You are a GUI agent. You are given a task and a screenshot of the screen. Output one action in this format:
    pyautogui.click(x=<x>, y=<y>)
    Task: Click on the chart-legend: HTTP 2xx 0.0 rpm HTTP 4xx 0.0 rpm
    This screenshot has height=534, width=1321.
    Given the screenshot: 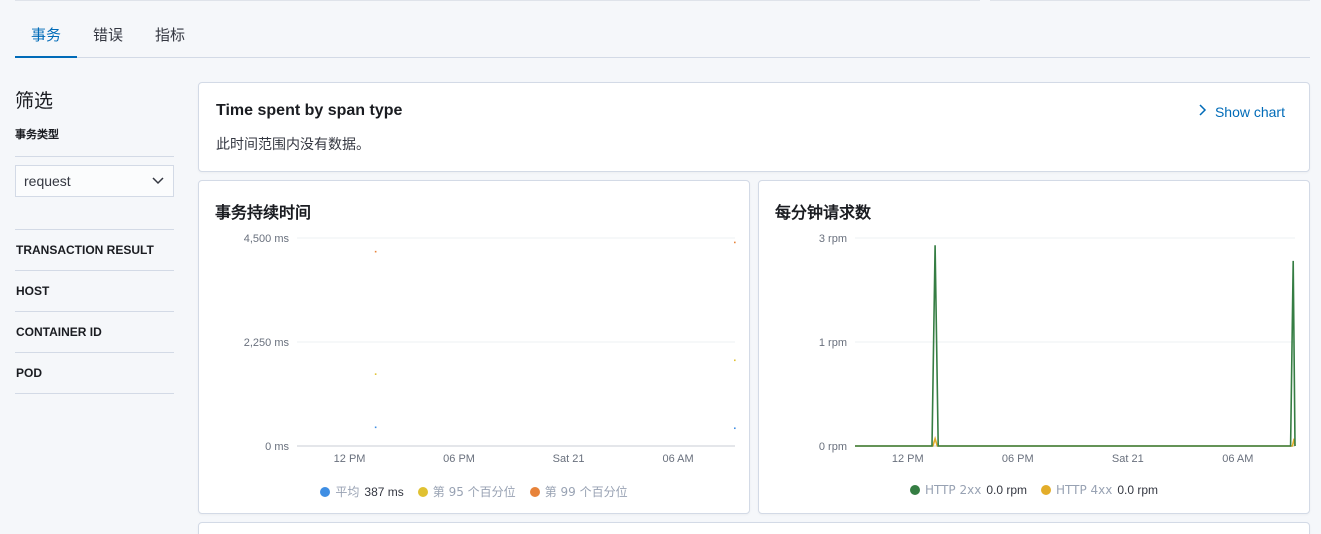 What is the action you would take?
    pyautogui.click(x=1034, y=490)
    